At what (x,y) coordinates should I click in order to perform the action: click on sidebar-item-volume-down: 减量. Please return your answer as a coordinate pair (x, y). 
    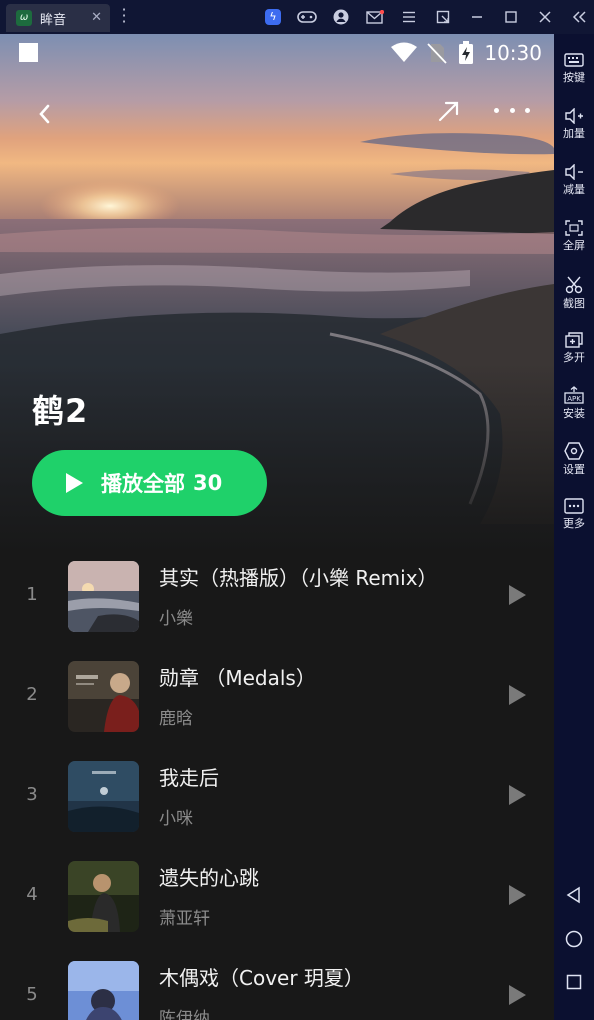
    Looking at the image, I should click on (574, 180).